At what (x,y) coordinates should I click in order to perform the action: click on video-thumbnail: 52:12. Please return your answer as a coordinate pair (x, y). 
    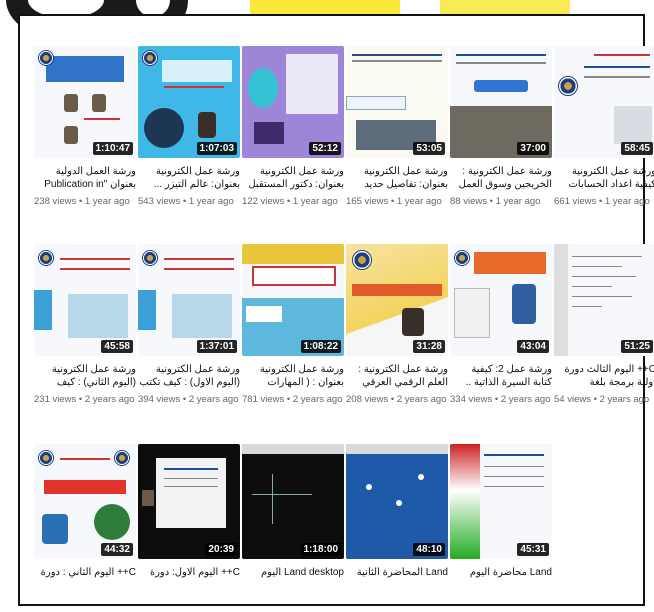
    Looking at the image, I should click on (293, 102).